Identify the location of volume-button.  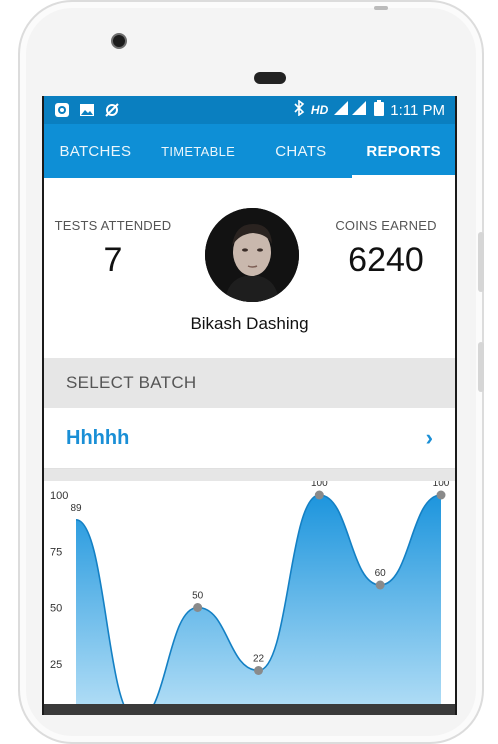
(481, 262).